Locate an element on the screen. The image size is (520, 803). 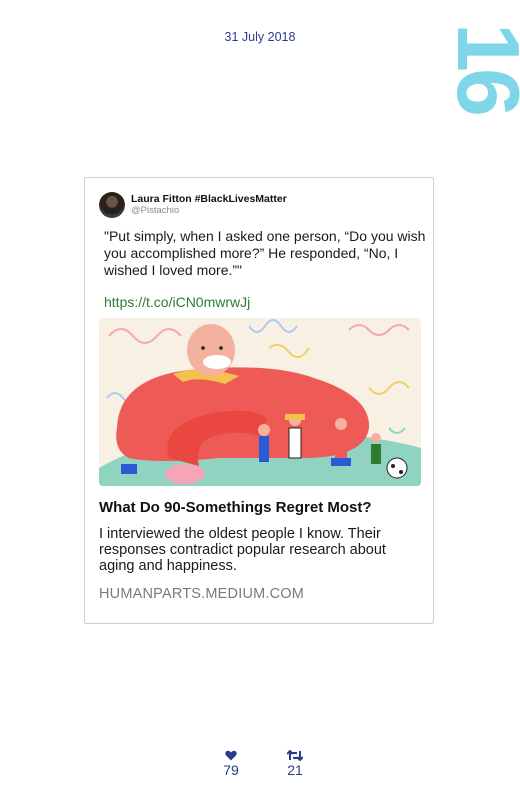
retweets-count: 21 is located at coordinates (295, 770).